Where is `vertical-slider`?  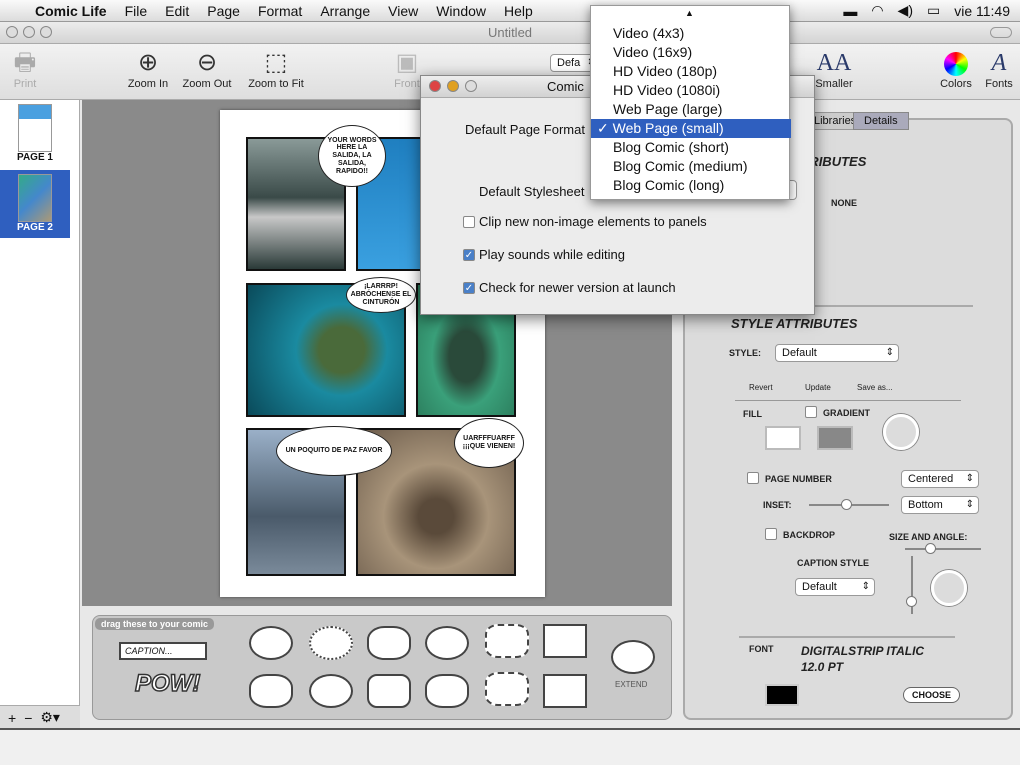
vertical-slider is located at coordinates (911, 585).